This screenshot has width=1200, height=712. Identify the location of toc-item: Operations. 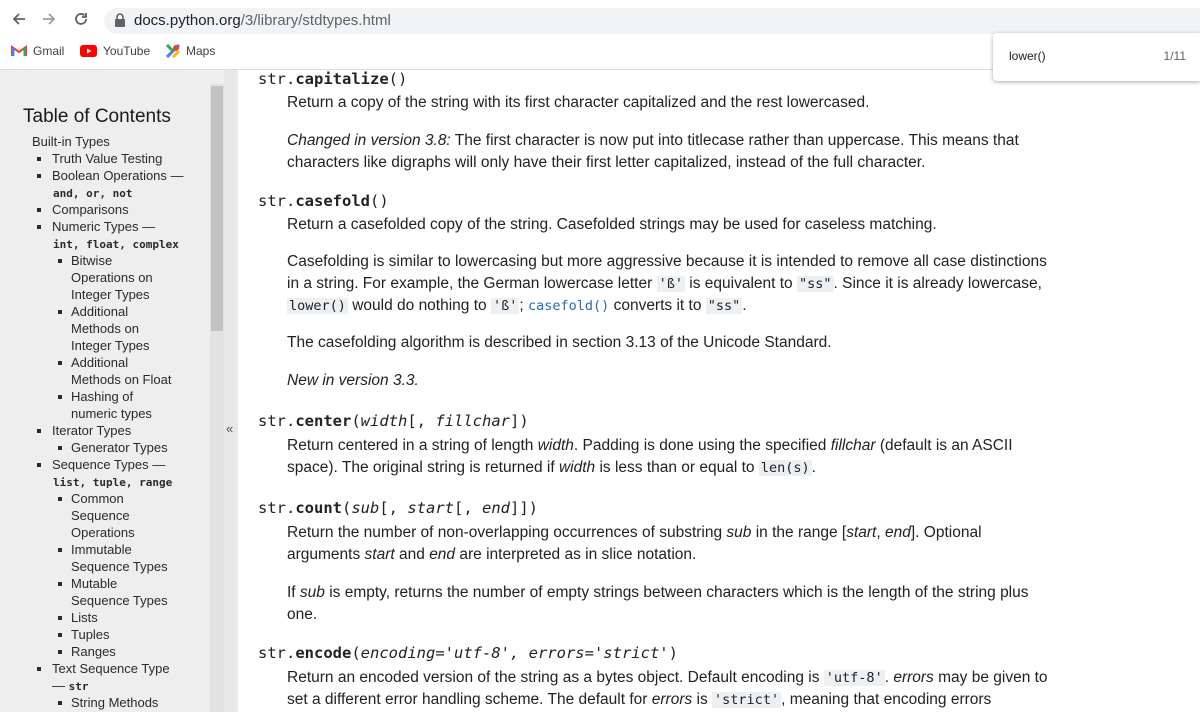
(106, 532).